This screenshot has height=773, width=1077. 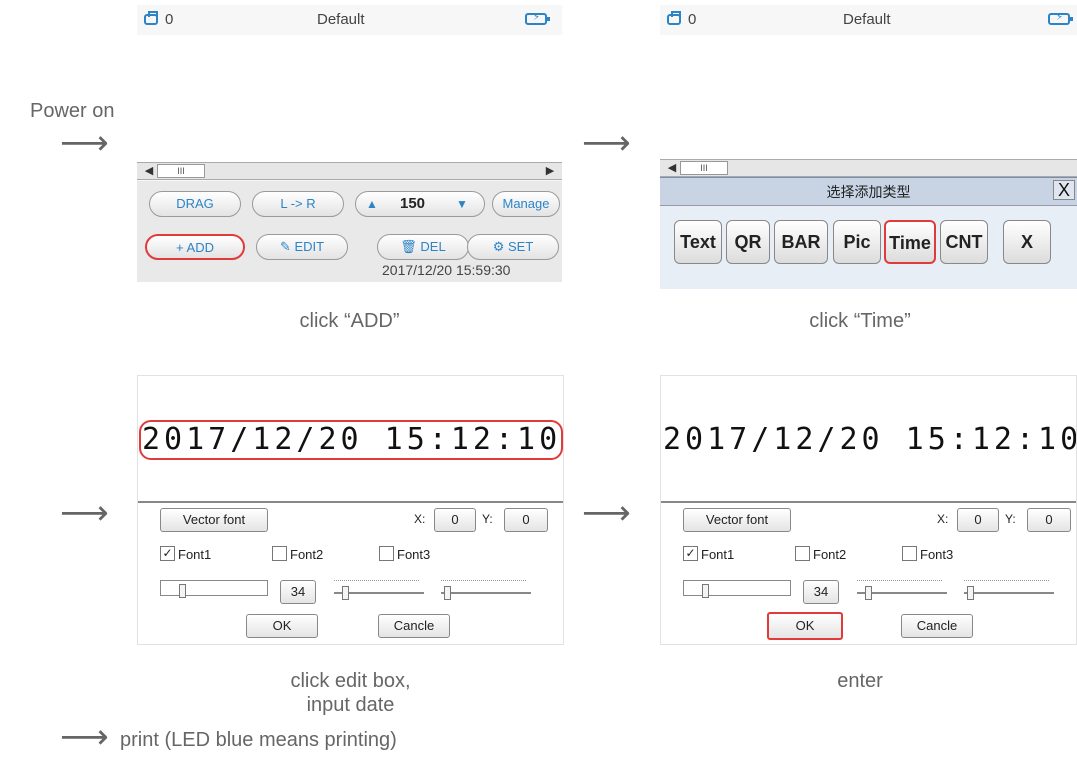 What do you see at coordinates (801, 242) in the screenshot?
I see `type-bar-button: BAR` at bounding box center [801, 242].